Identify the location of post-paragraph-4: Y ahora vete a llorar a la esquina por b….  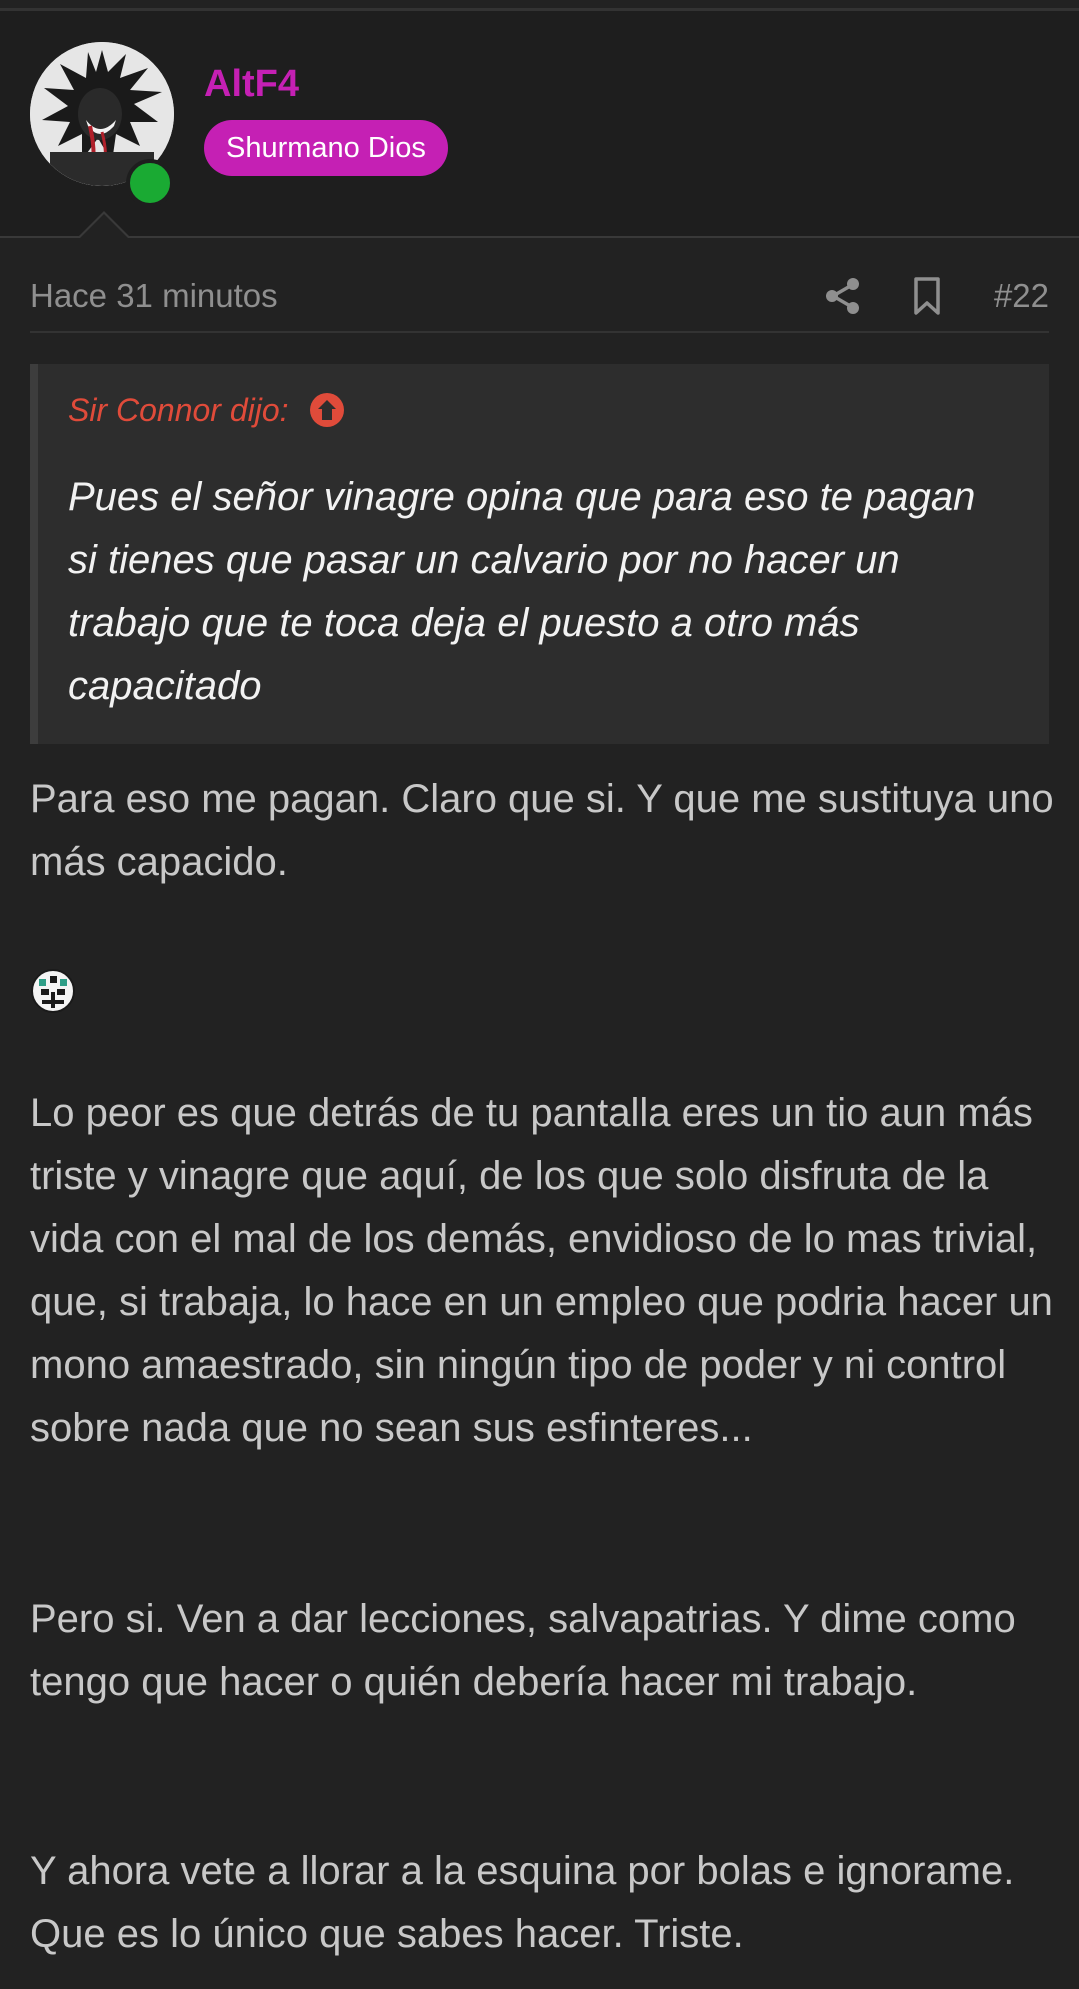
(522, 1902).